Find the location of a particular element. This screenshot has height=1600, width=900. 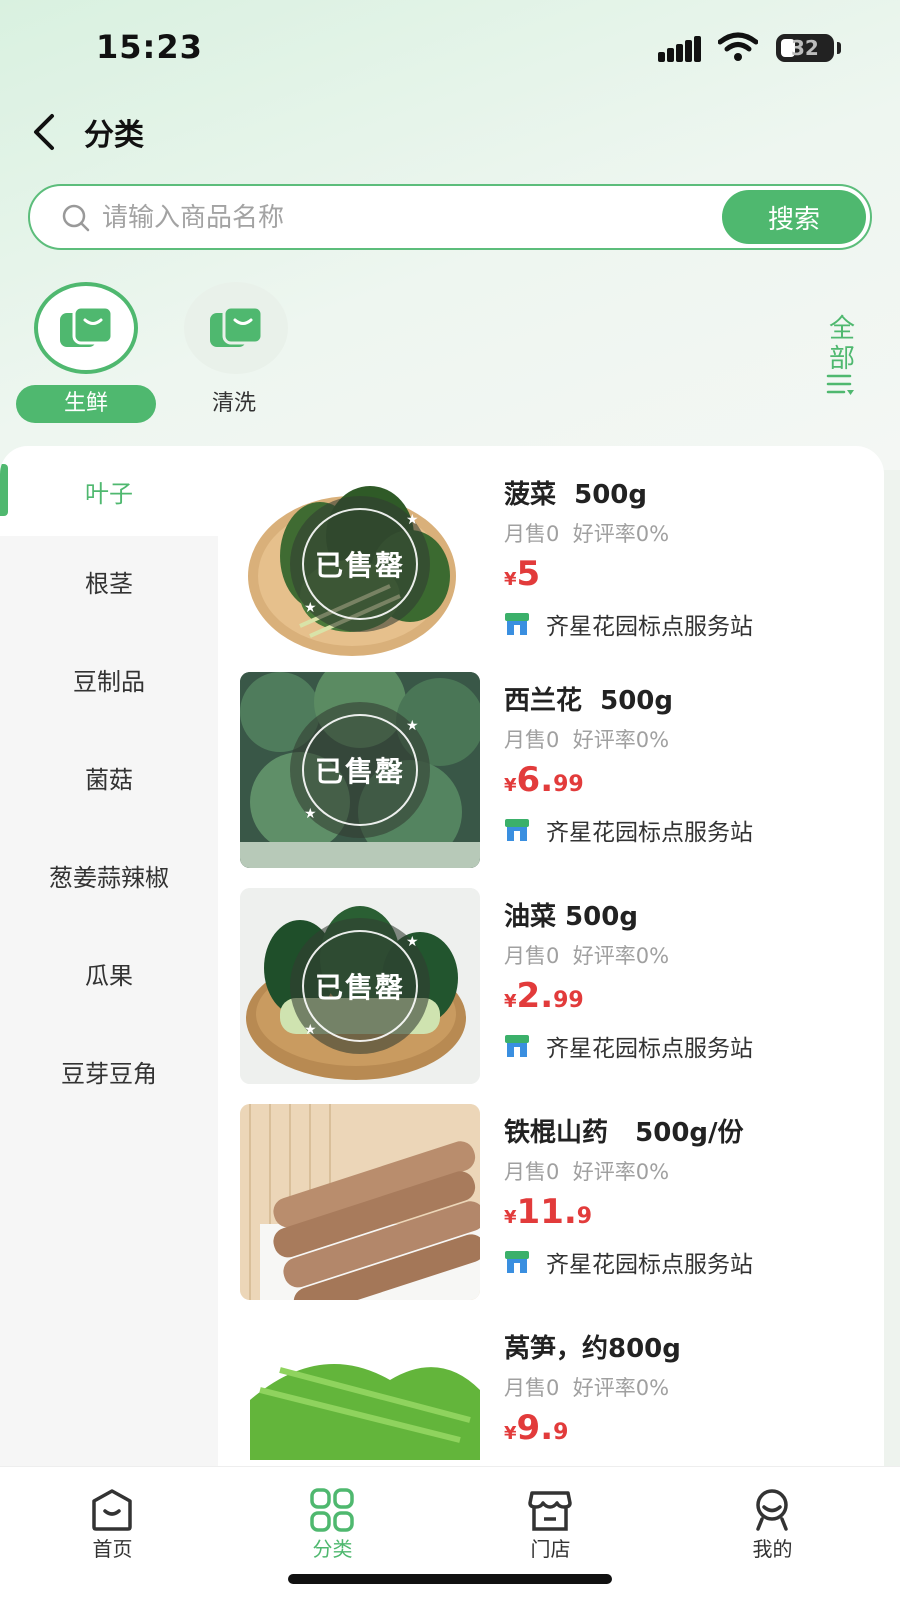

sidebar-item-mushroom: 菌菇 is located at coordinates (109, 777).